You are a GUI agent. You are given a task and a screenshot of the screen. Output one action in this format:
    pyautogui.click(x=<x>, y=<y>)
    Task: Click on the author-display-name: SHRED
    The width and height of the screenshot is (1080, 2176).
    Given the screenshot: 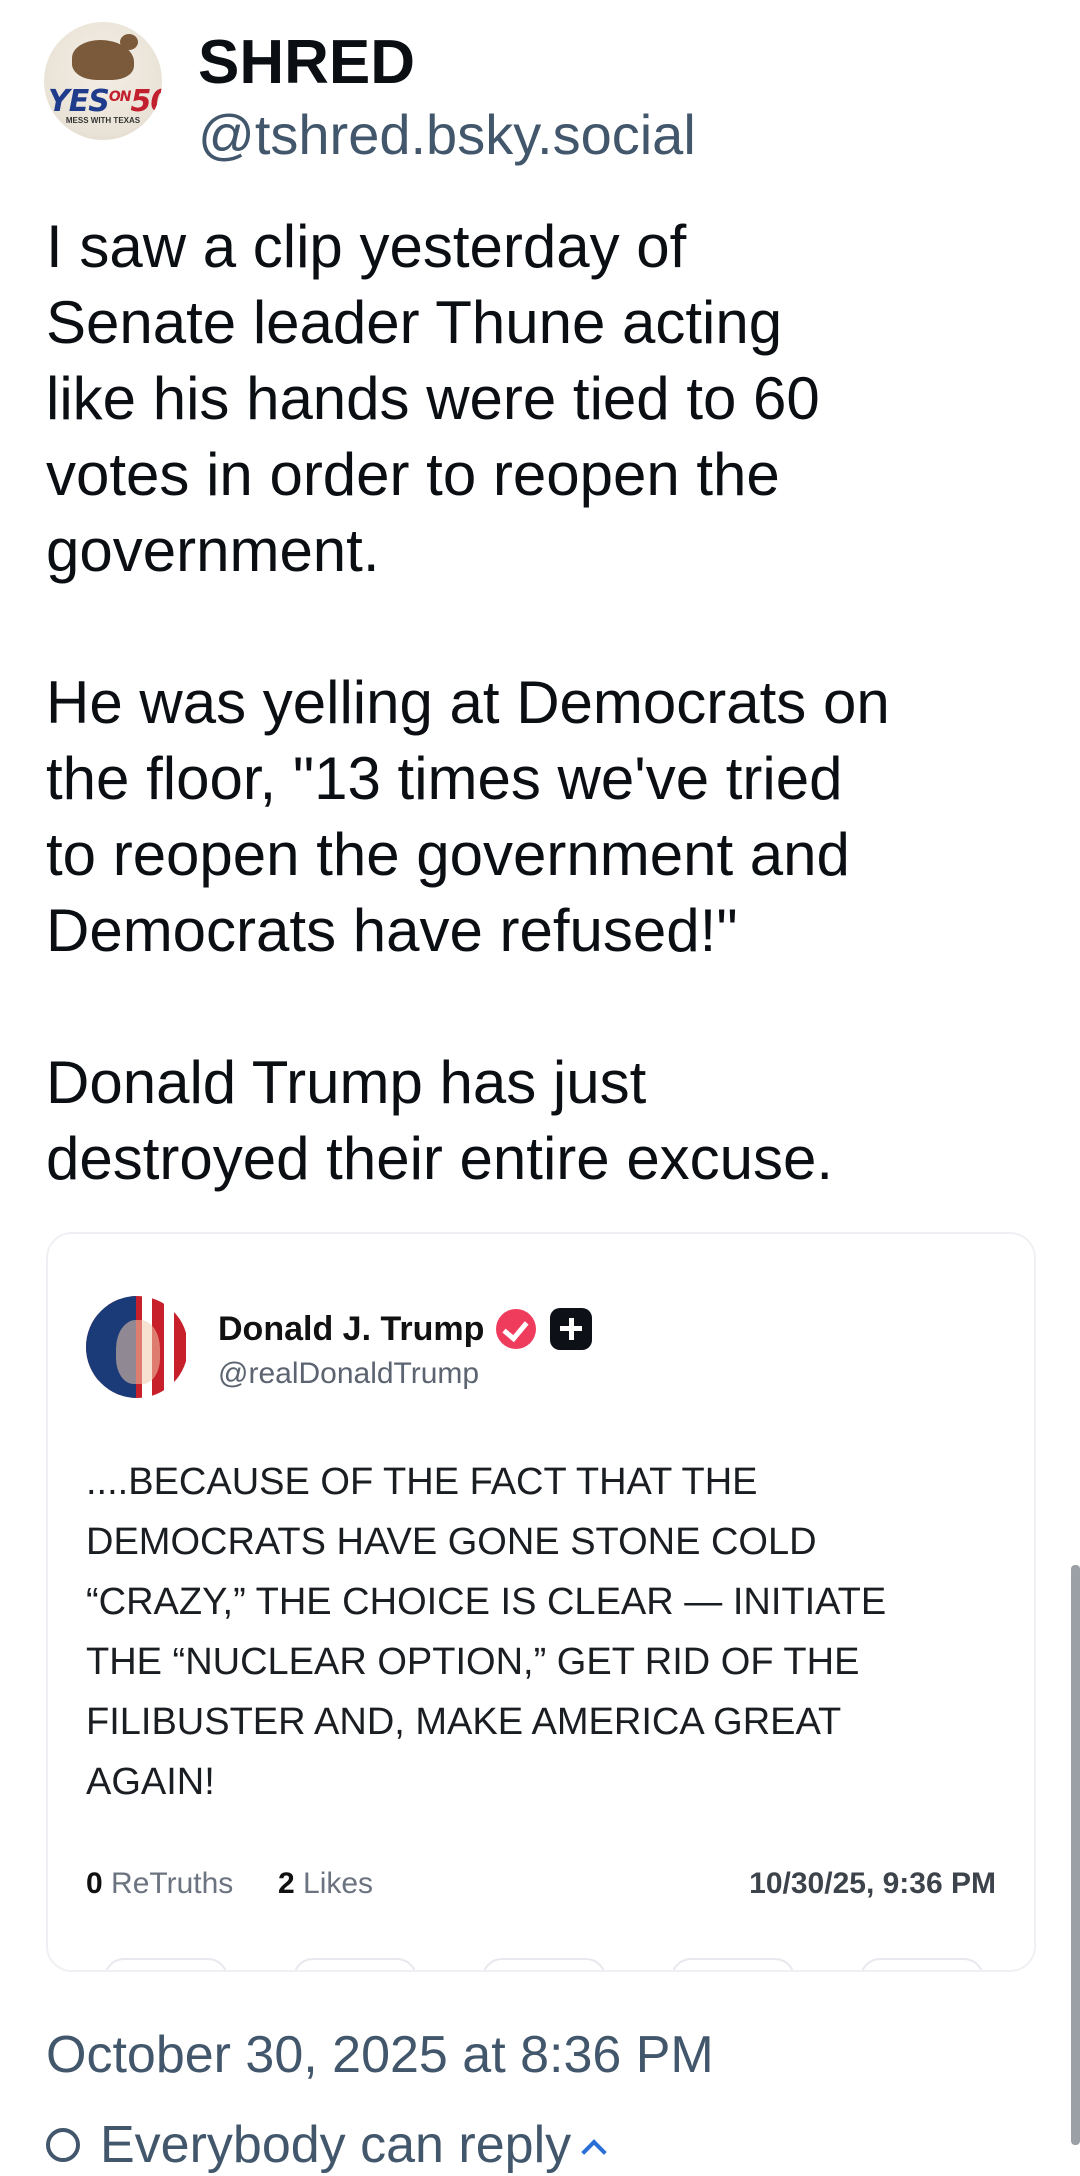 What is the action you would take?
    pyautogui.click(x=306, y=63)
    